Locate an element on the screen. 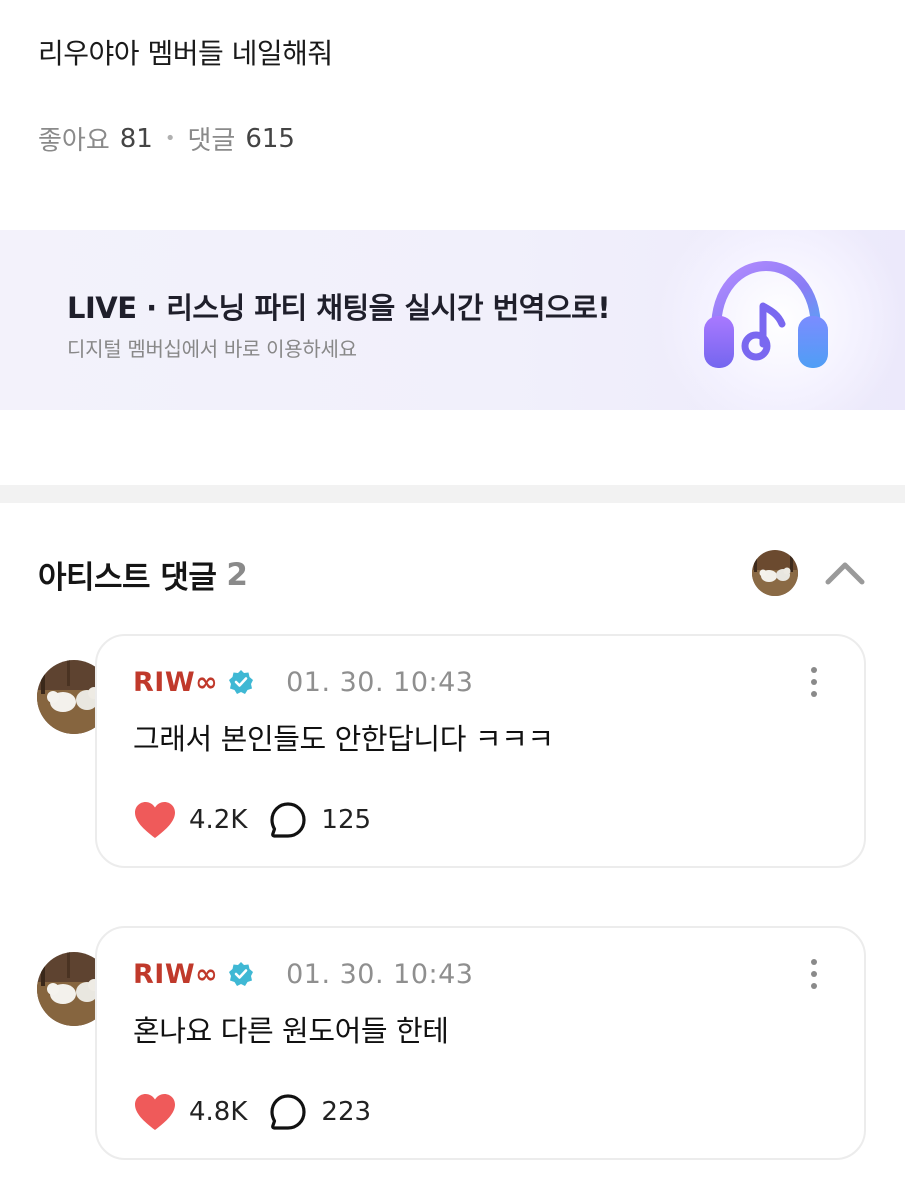 The width and height of the screenshot is (905, 1200). banner-subtitle: 디지털 멤버십에서 바로 이용하세요 is located at coordinates (212, 349).